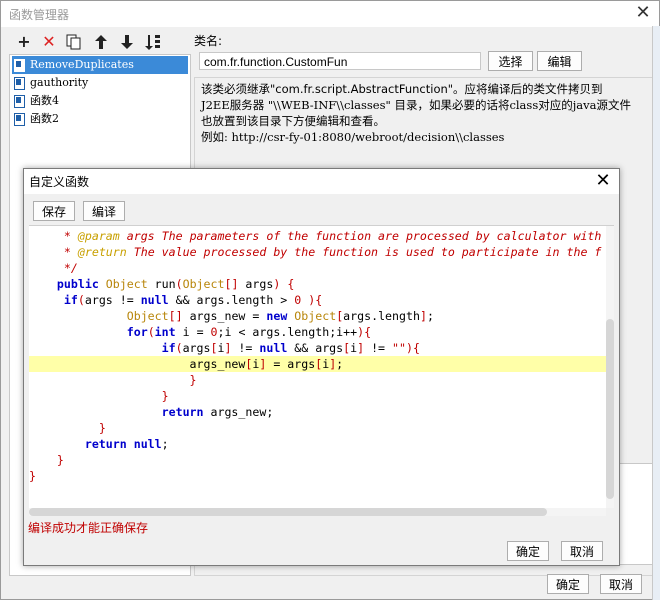  I want to click on code-line: return args_new;, so click(217, 412).